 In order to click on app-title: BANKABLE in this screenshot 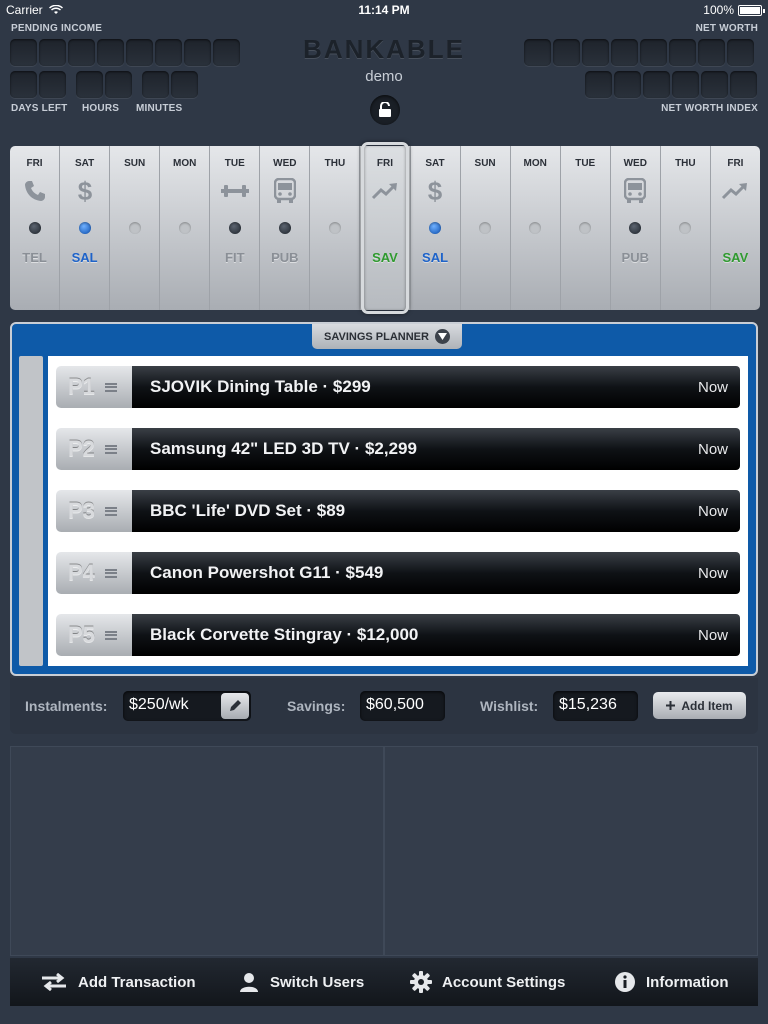, I will do `click(384, 49)`.